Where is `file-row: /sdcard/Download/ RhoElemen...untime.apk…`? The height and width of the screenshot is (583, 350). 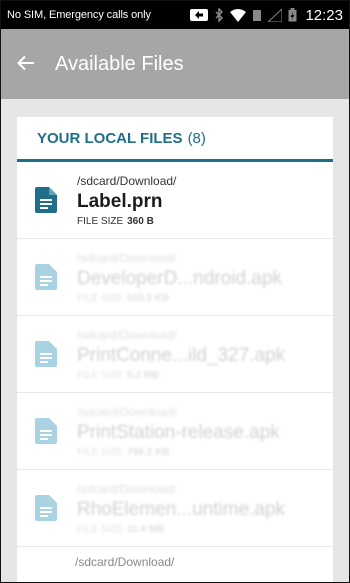 file-row: /sdcard/Download/ RhoElemen...untime.apk… is located at coordinates (175, 508).